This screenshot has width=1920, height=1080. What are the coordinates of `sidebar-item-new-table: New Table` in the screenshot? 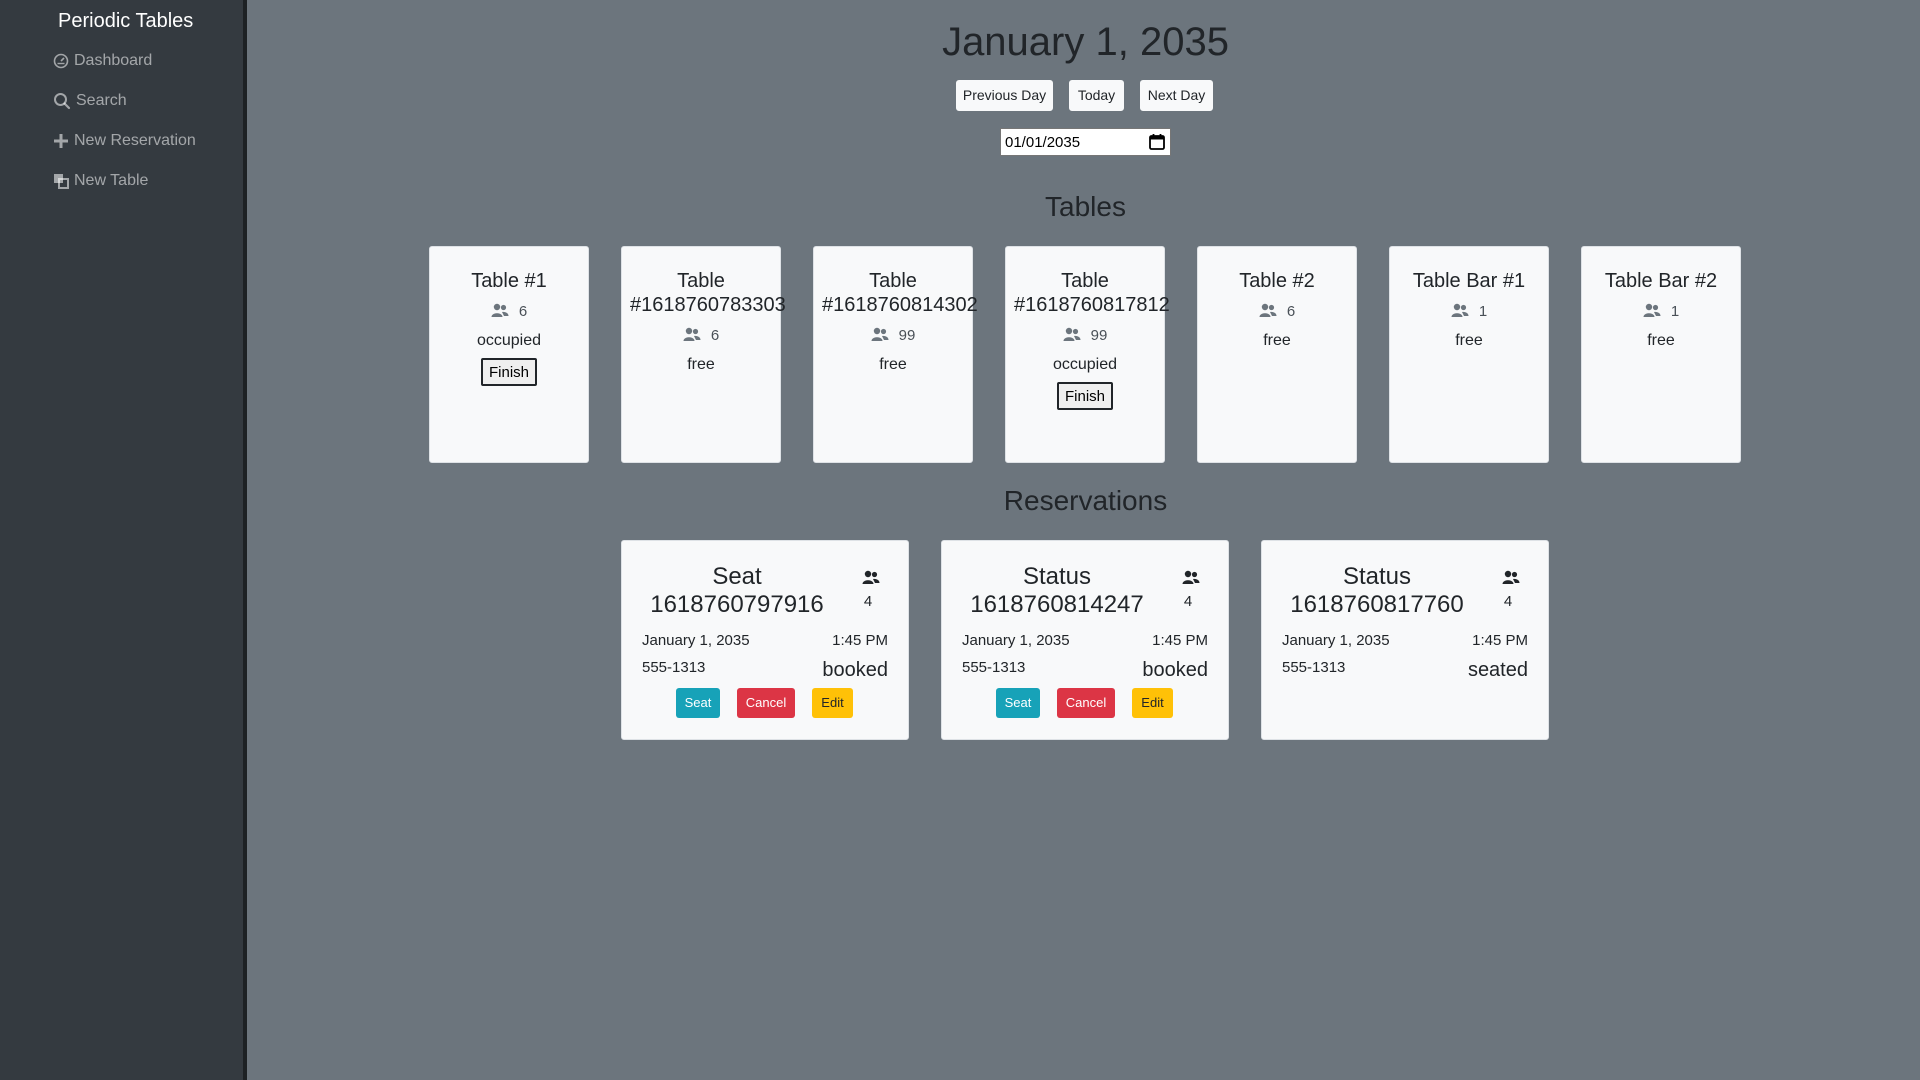 It's located at (100, 181).